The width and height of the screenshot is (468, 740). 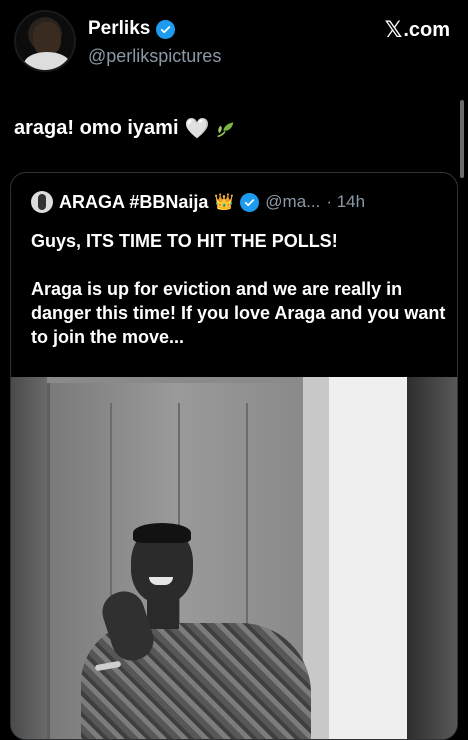 I want to click on tweet-header: Perliks @perlikspictures 𝕏 .com, so click(x=234, y=43).